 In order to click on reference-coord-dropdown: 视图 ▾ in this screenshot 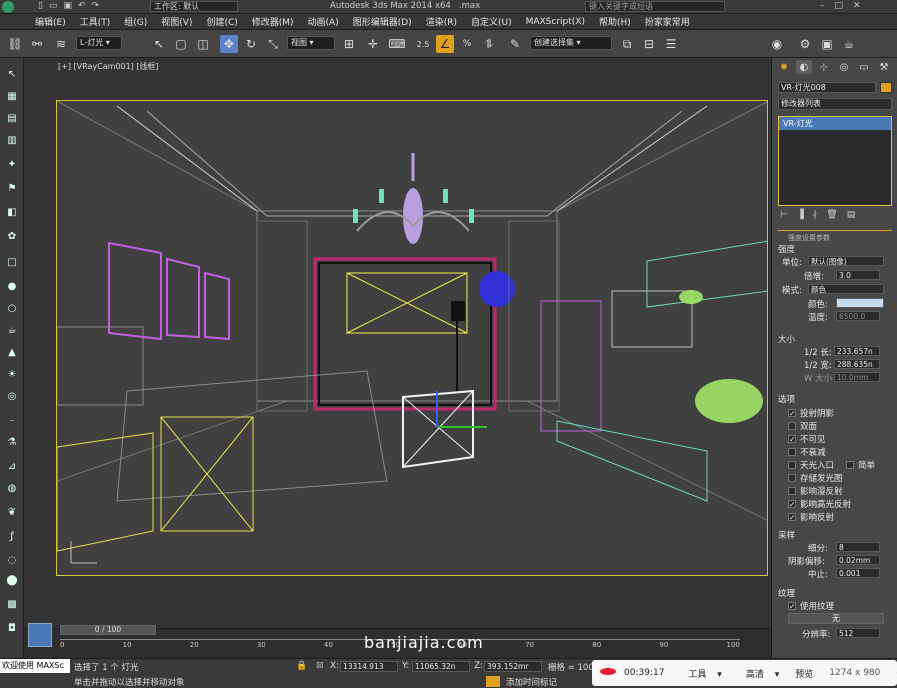, I will do `click(311, 43)`.